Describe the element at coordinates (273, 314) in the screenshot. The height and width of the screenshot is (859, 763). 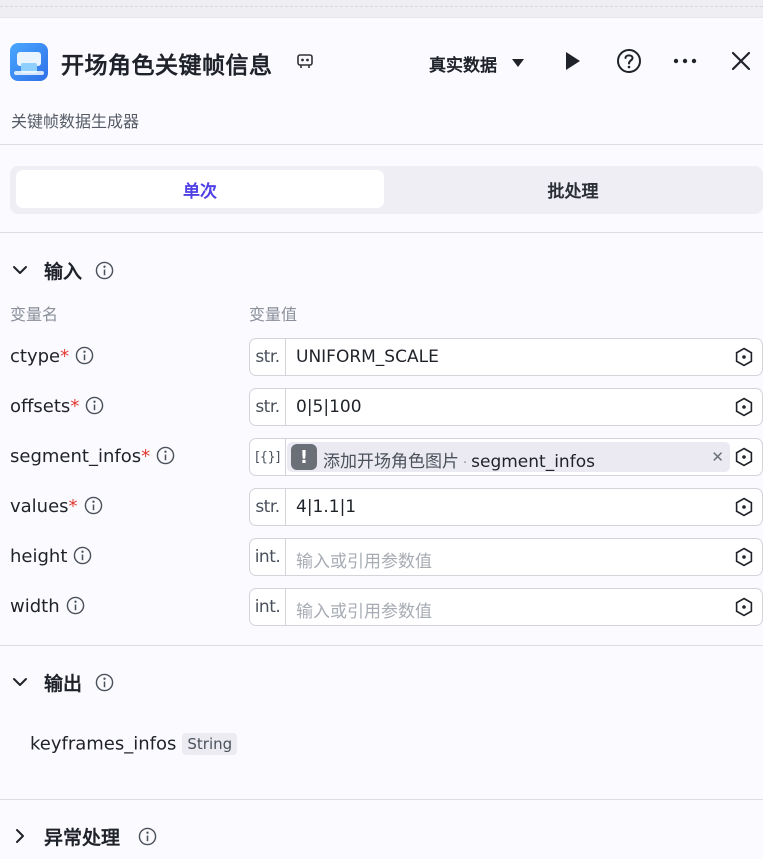
I see `column-header-value: 变量值` at that location.